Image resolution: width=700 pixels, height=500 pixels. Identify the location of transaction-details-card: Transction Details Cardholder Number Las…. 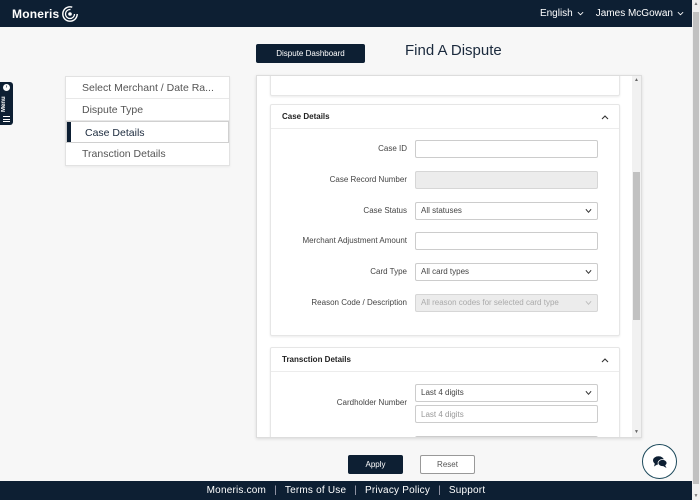
(445, 392).